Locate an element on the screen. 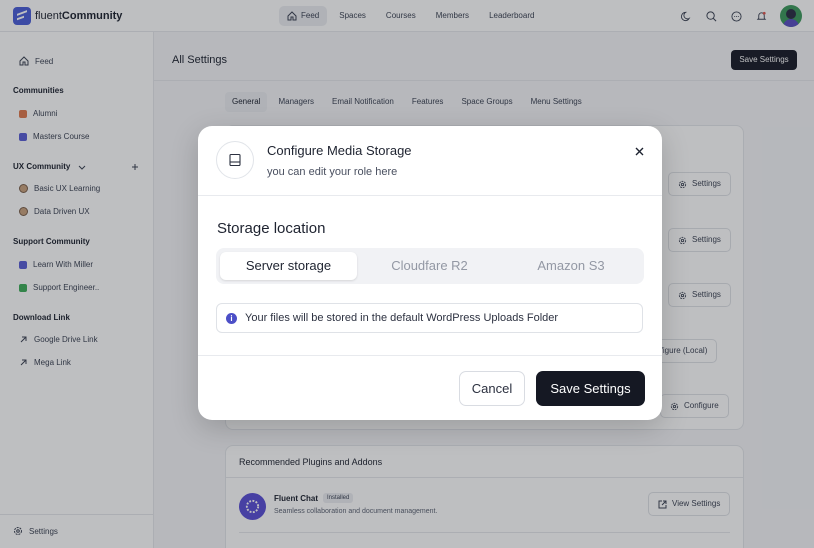 Image resolution: width=814 pixels, height=548 pixels. modal-subtitle: you can edit your role here is located at coordinates (332, 172).